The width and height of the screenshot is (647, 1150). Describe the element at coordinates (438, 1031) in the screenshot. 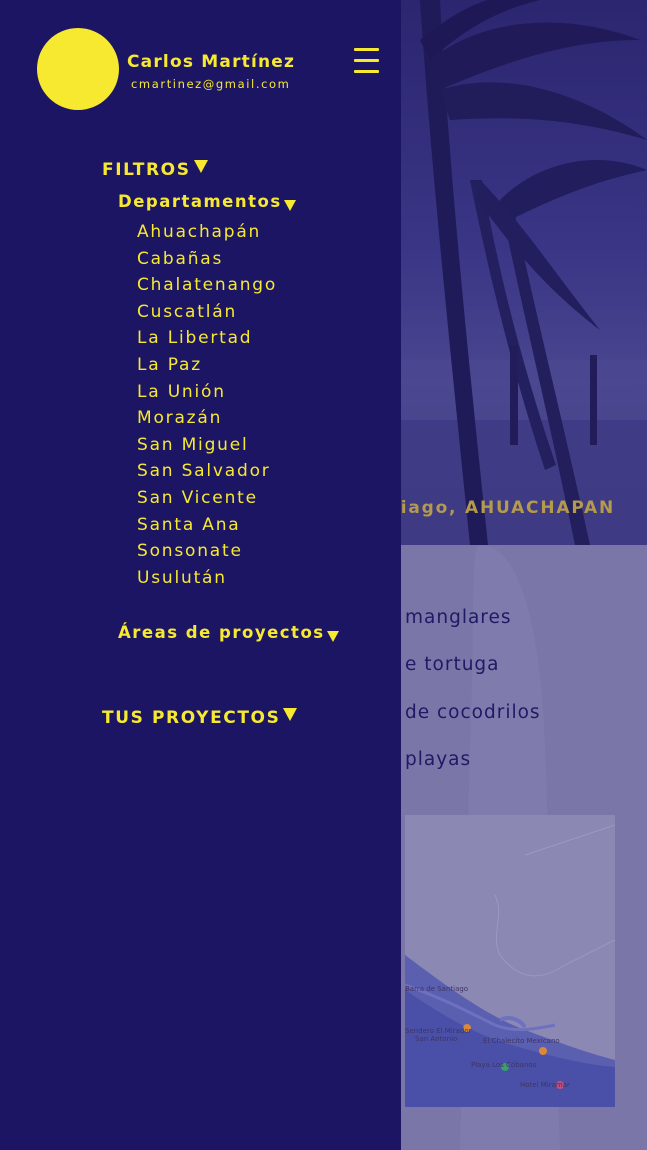

I see `map-label: Sendero El Mirador` at that location.